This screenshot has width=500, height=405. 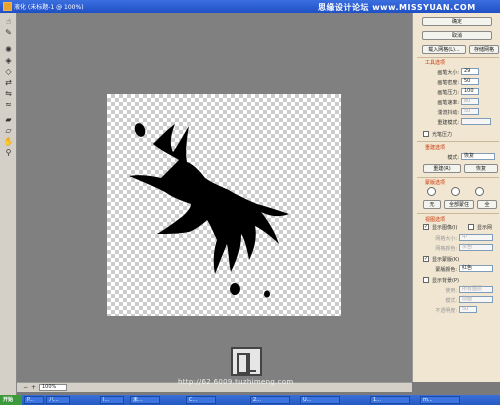 I want to click on bloat-icon: ◇, so click(x=8, y=71).